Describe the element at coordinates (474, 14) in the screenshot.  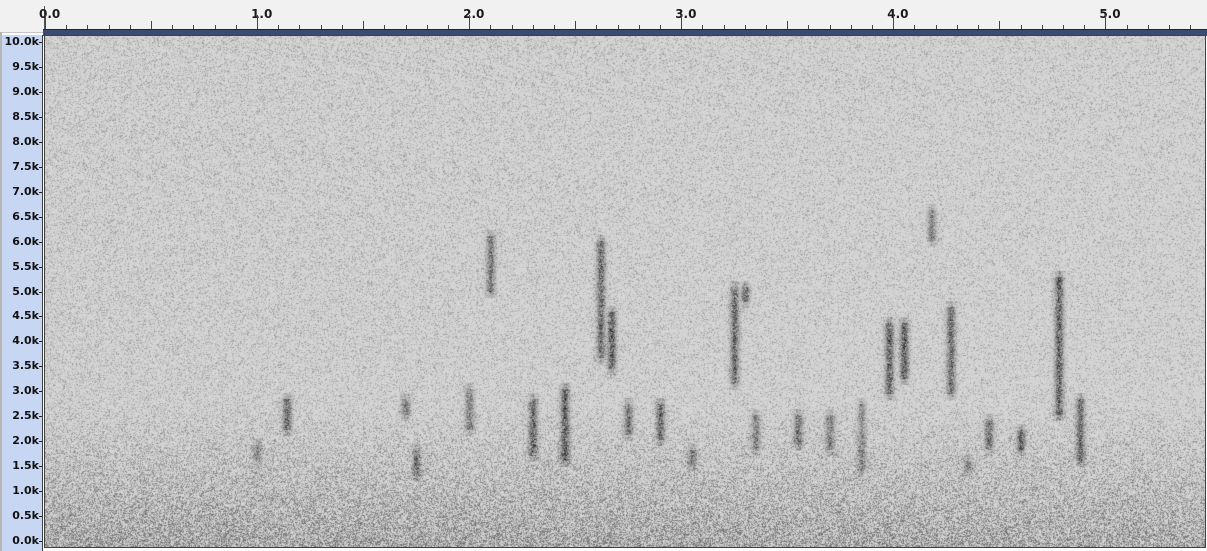
I see `time-tick-label: 2.0` at that location.